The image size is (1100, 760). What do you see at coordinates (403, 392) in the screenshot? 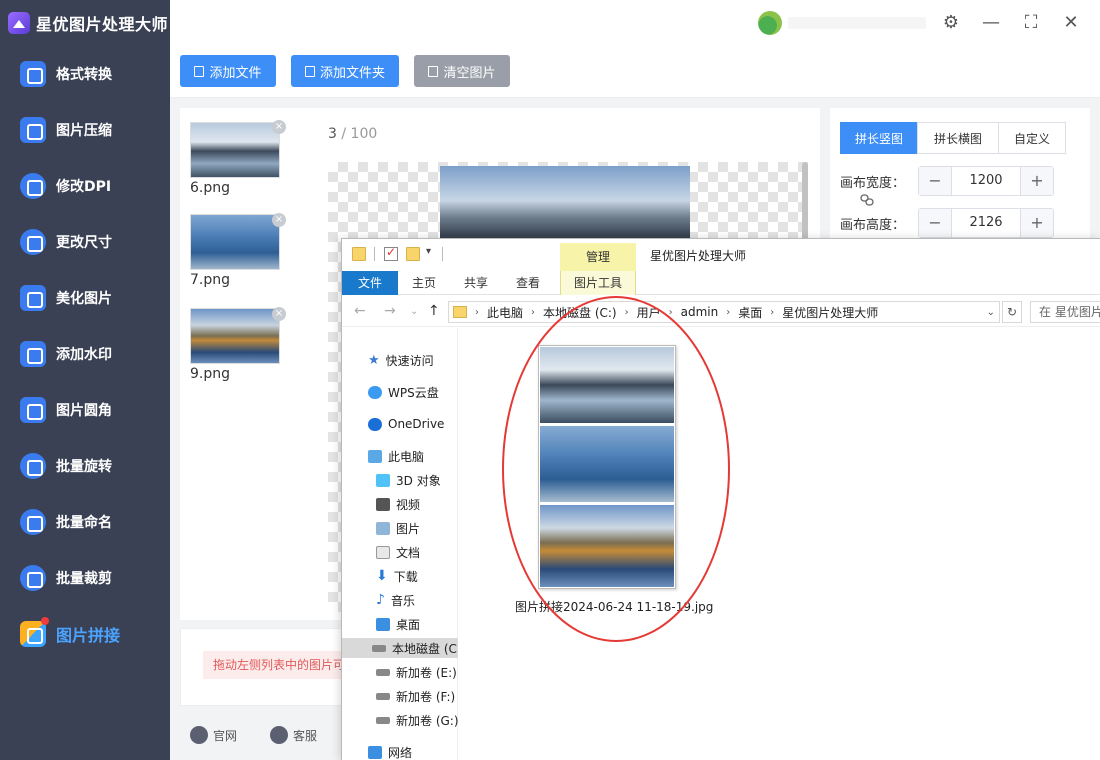
I see `tree-wps: WPS云盘` at bounding box center [403, 392].